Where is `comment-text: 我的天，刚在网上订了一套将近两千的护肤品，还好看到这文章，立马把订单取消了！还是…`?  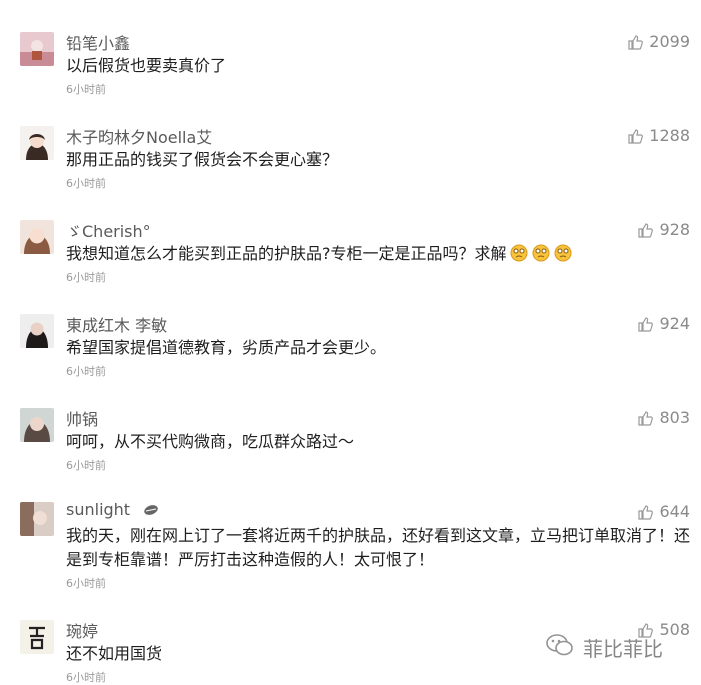
comment-text: 我的天，刚在网上订了一套将近两千的护肤品，还好看到这文章，立马把订单取消了！还是… is located at coordinates (378, 547).